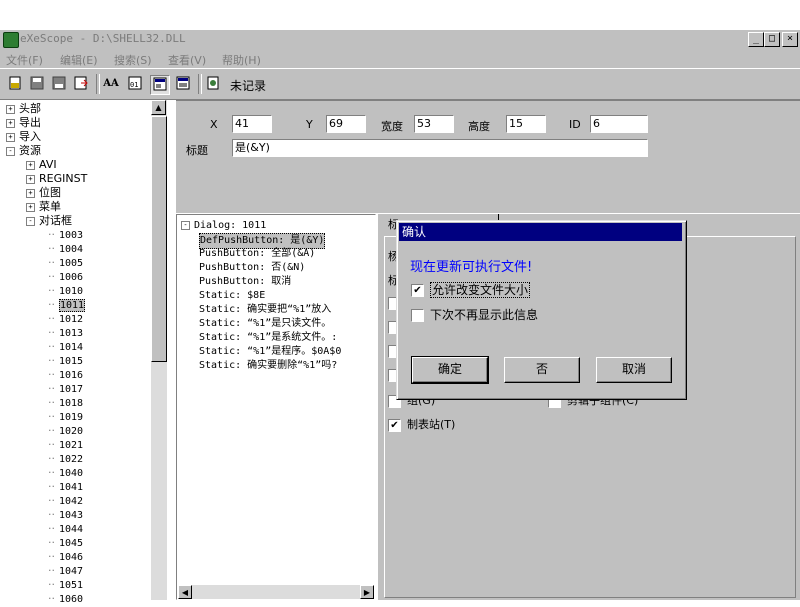  I want to click on tree-item-bitmap: + 位图, so click(43, 193).